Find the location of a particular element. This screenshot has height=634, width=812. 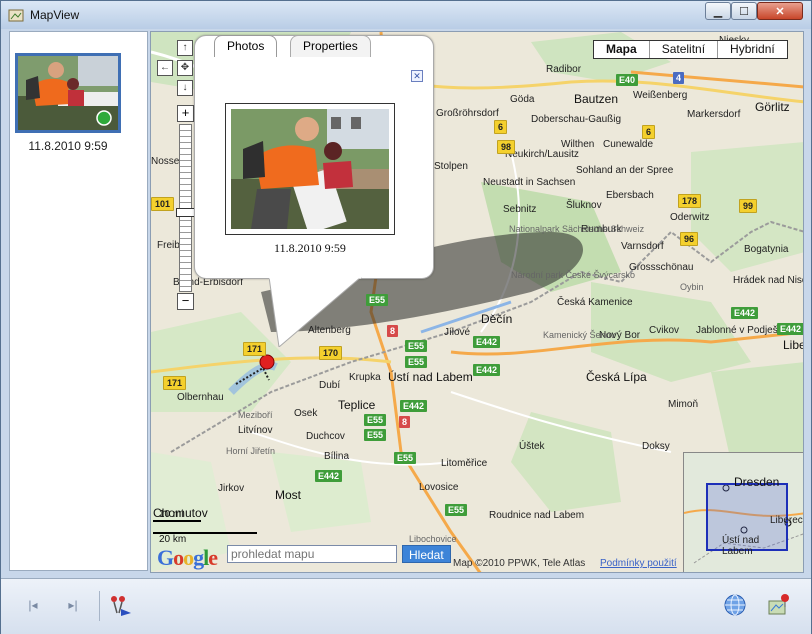

scale-miles: 10 mi is located at coordinates (177, 515).